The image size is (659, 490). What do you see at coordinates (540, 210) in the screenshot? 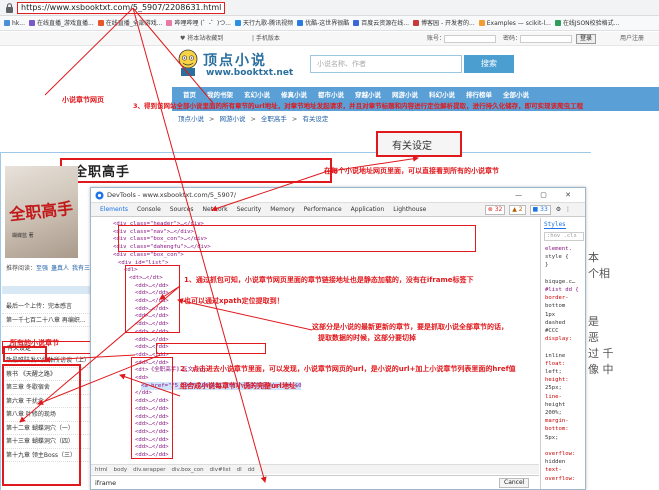
I see `info-count: ■ 33` at bounding box center [540, 210].